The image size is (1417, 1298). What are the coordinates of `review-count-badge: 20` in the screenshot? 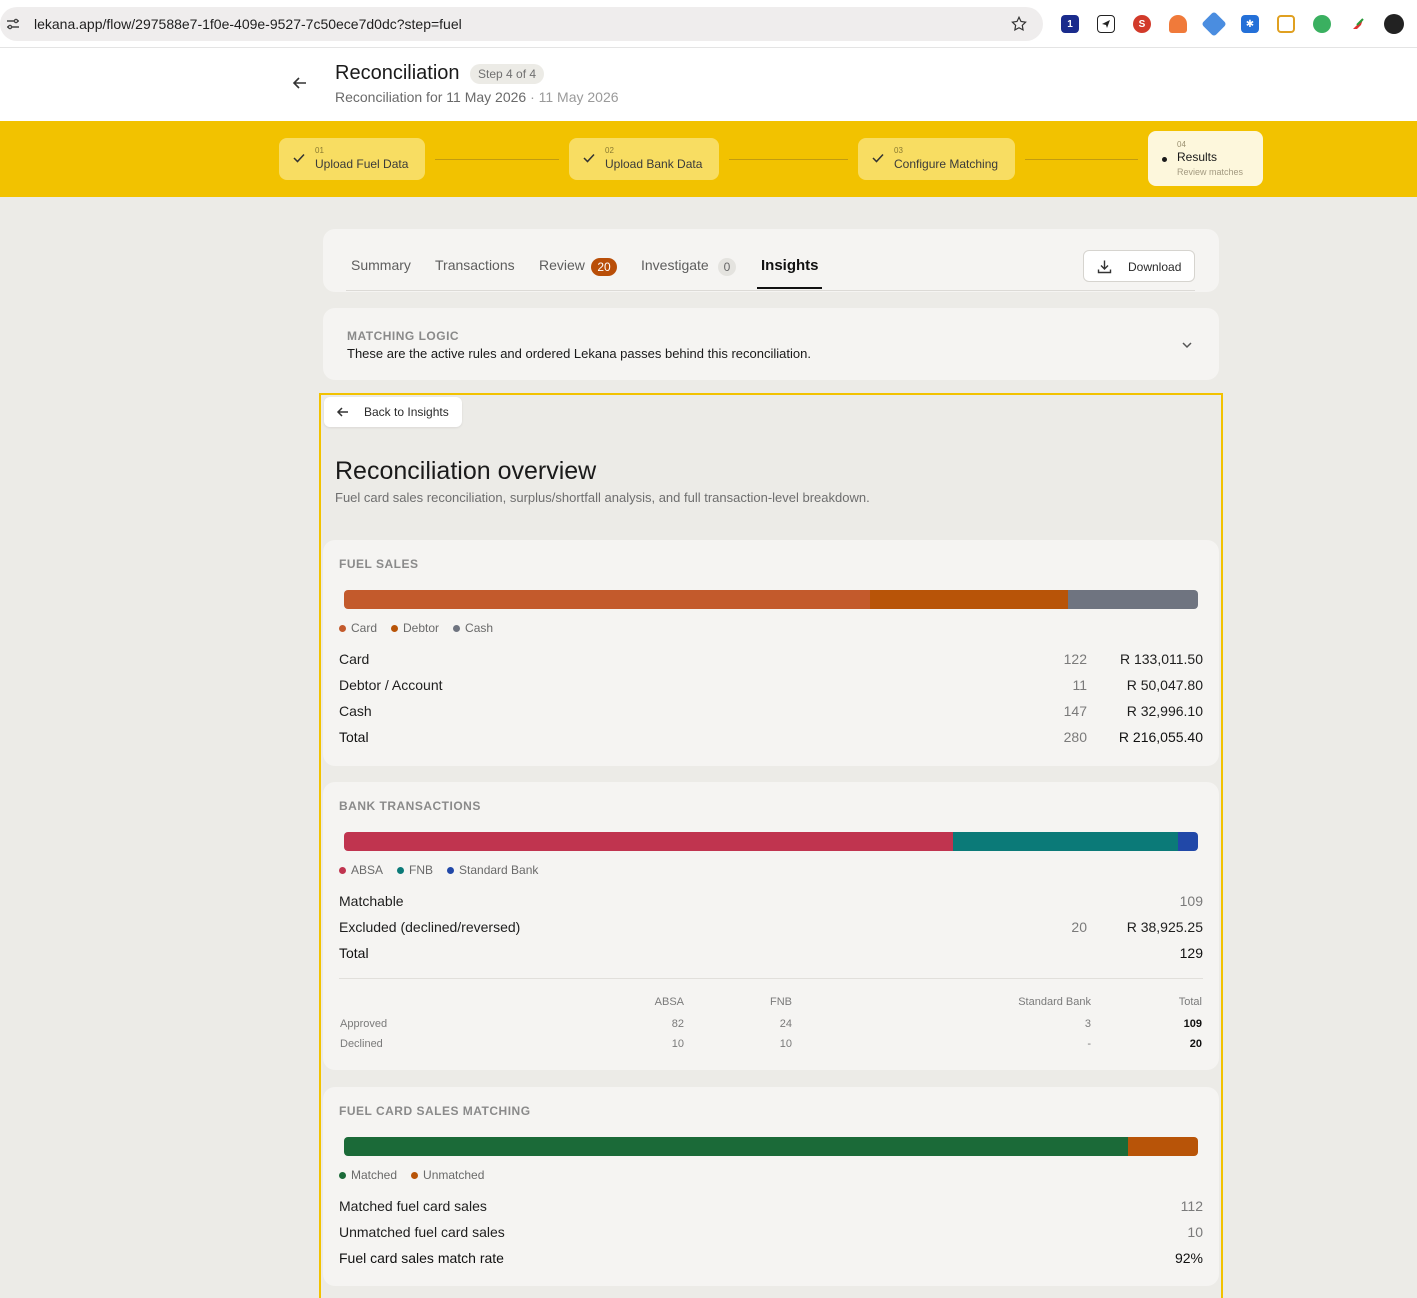 It's located at (604, 267).